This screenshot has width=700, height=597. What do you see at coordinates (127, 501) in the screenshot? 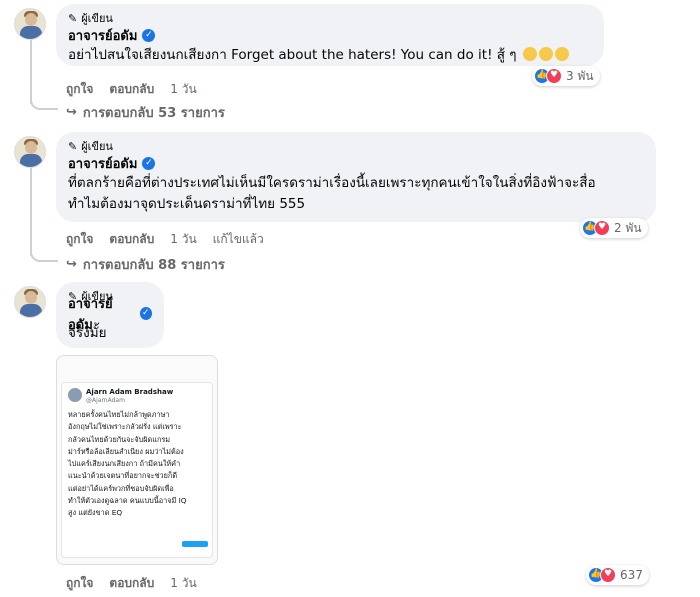
I see `tweet-line: ทำให้ตัวเองดูฉลาด คนแบบนี้อาจมี IQ` at bounding box center [127, 501].